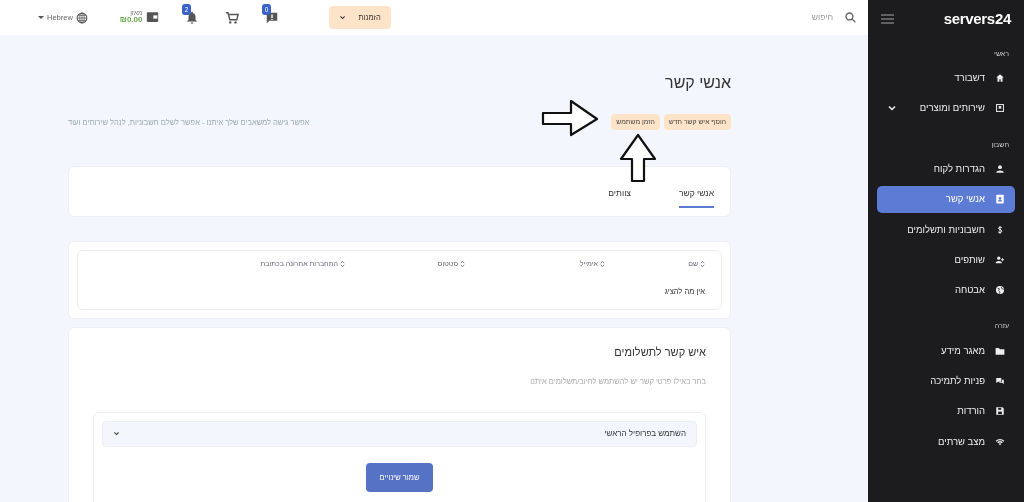 The image size is (1024, 502). Describe the element at coordinates (1000, 199) in the screenshot. I see `contact-card-icon` at that location.